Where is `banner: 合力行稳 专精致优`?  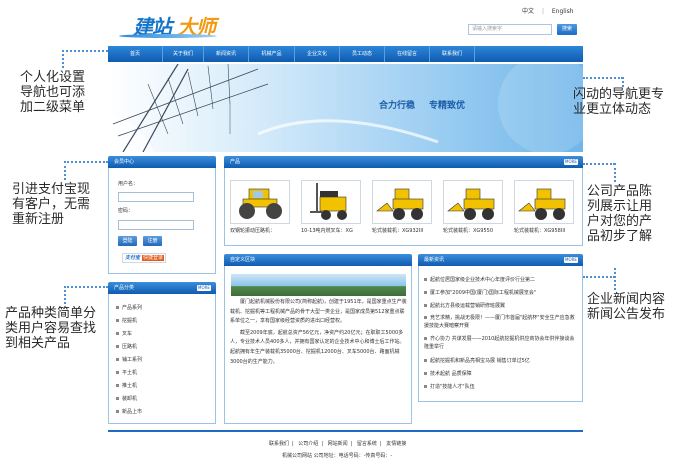
banner: 合力行稳 专精致优 is located at coordinates (345, 108).